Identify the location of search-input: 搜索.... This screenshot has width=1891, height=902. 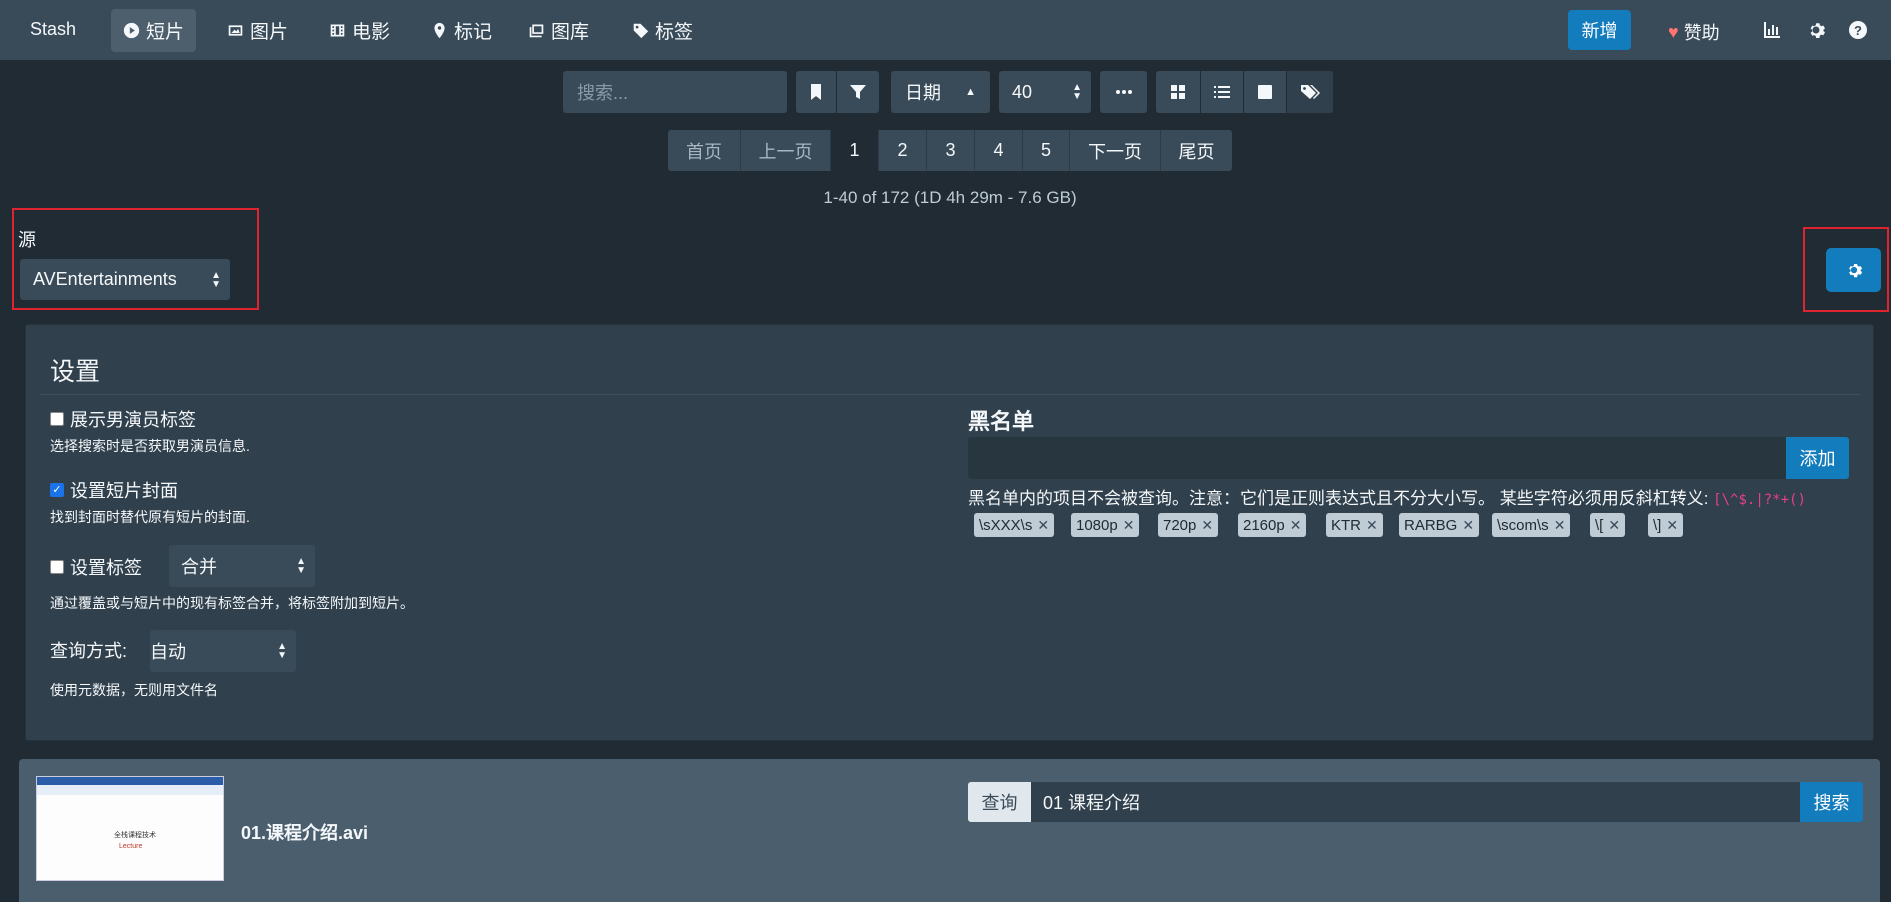
(675, 92).